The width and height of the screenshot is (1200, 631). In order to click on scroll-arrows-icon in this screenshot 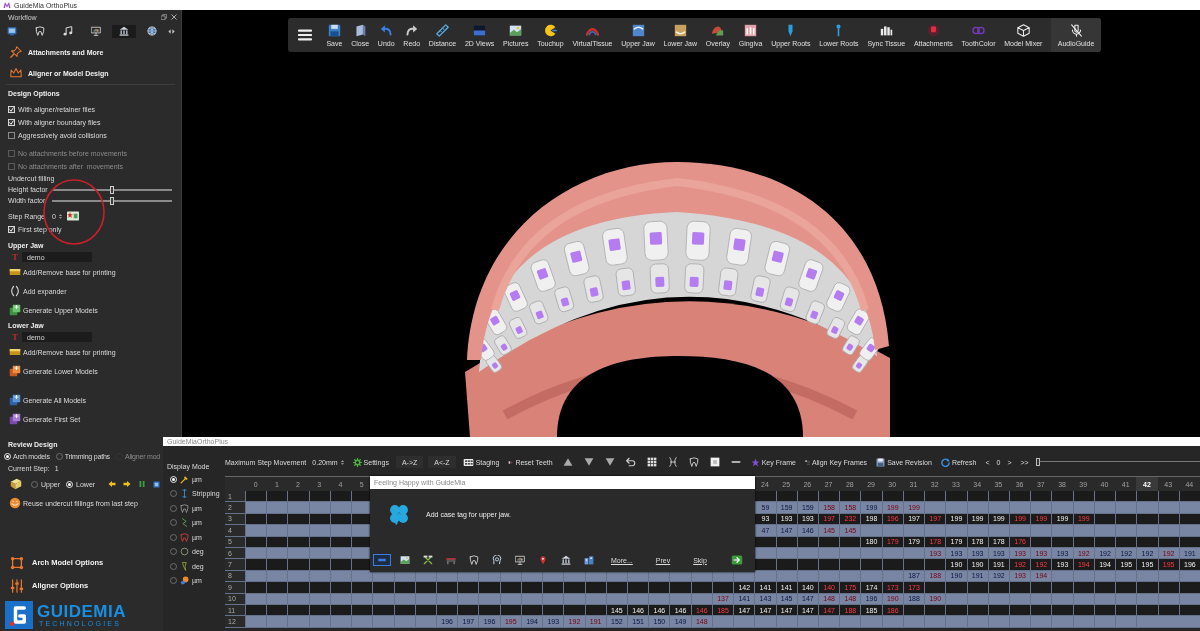, I will do `click(171, 31)`.